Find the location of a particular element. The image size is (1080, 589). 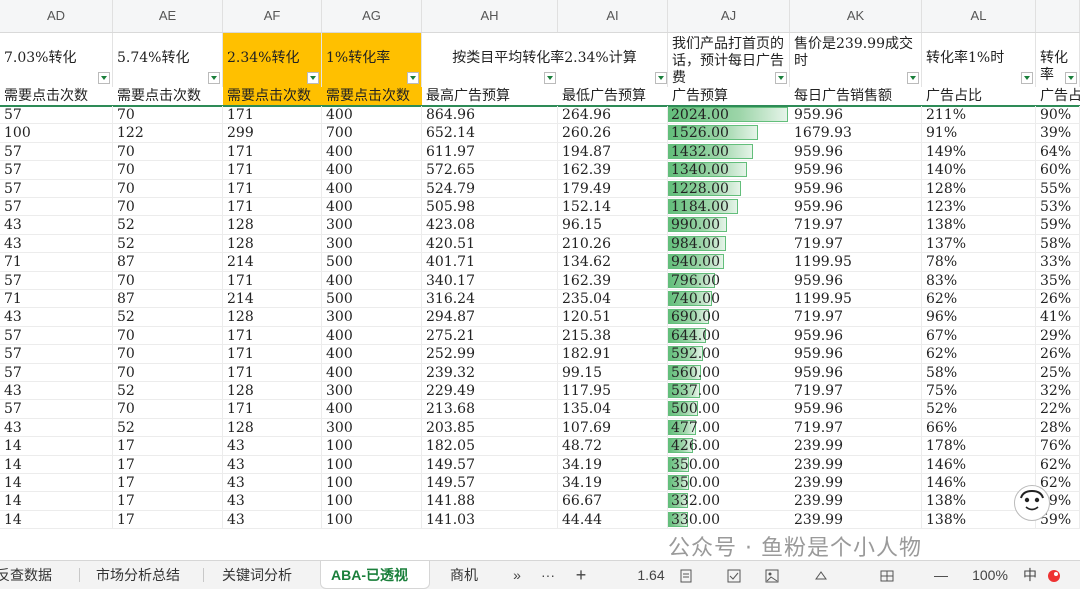

table-cell: 340.17 is located at coordinates (490, 280).